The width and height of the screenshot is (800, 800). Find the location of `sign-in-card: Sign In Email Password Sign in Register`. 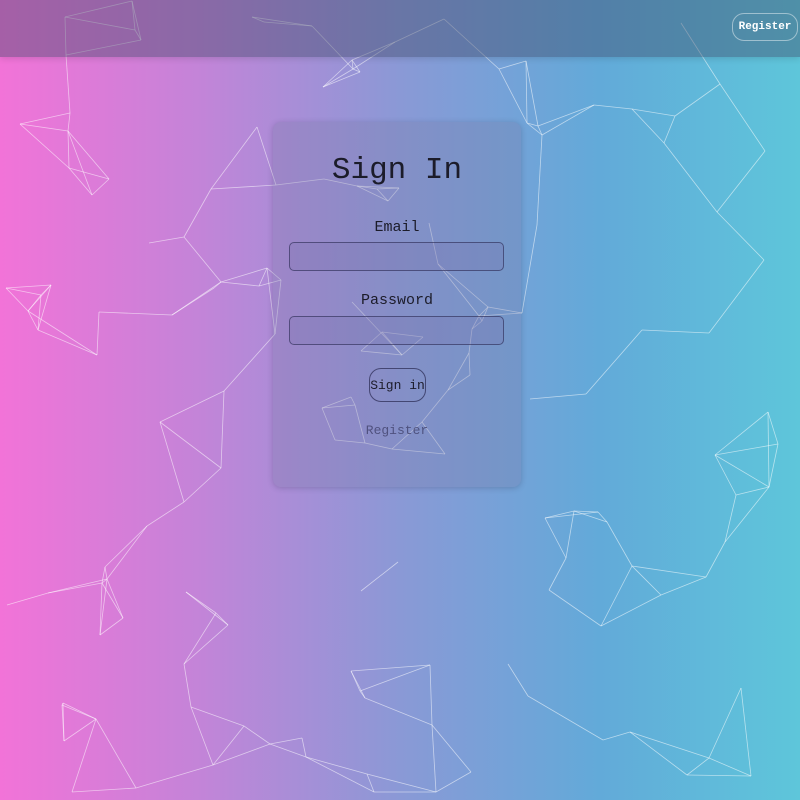

sign-in-card: Sign In Email Password Sign in Register is located at coordinates (397, 304).